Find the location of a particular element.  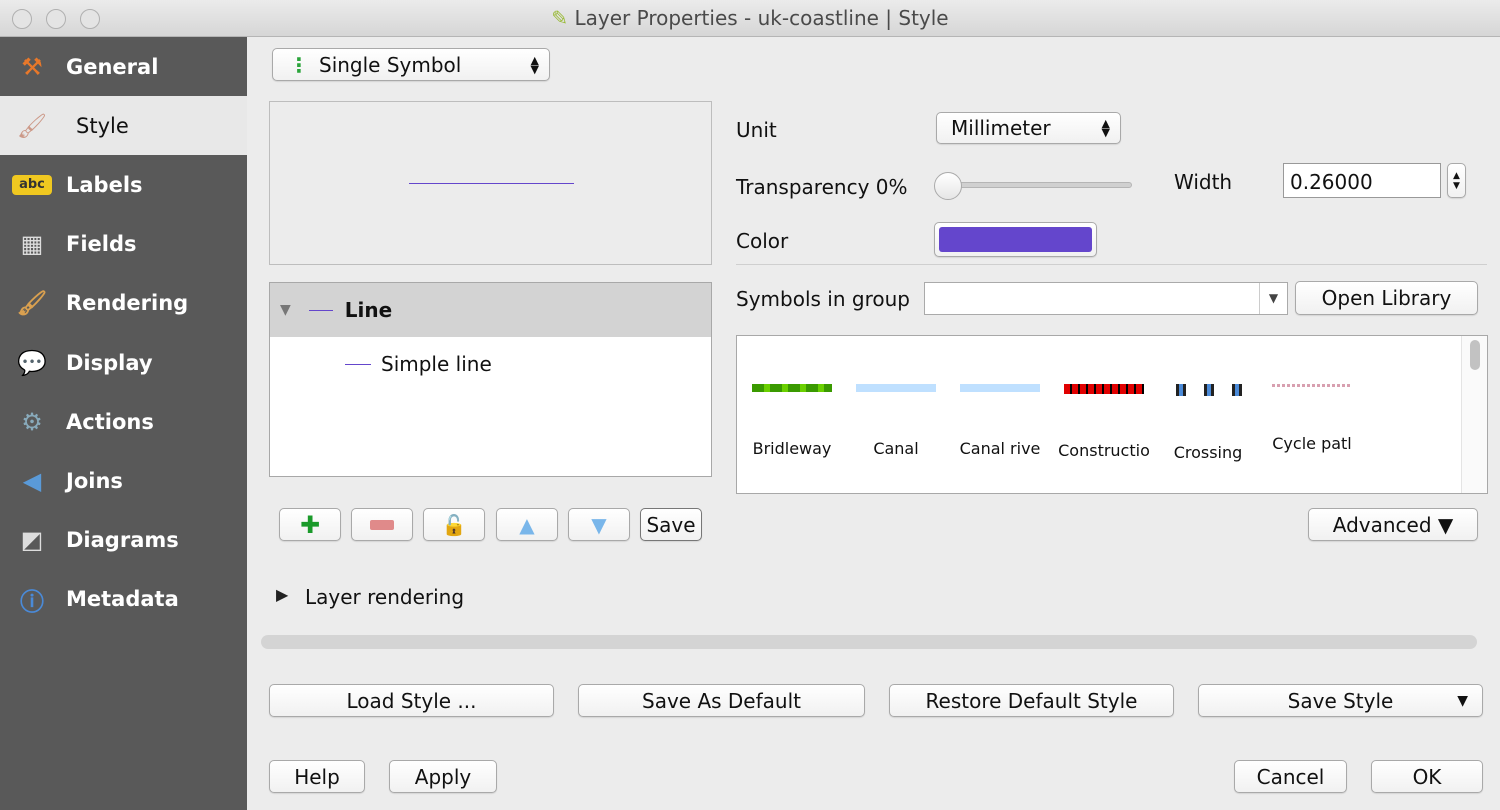

sidebar-item-label: General is located at coordinates (112, 66).